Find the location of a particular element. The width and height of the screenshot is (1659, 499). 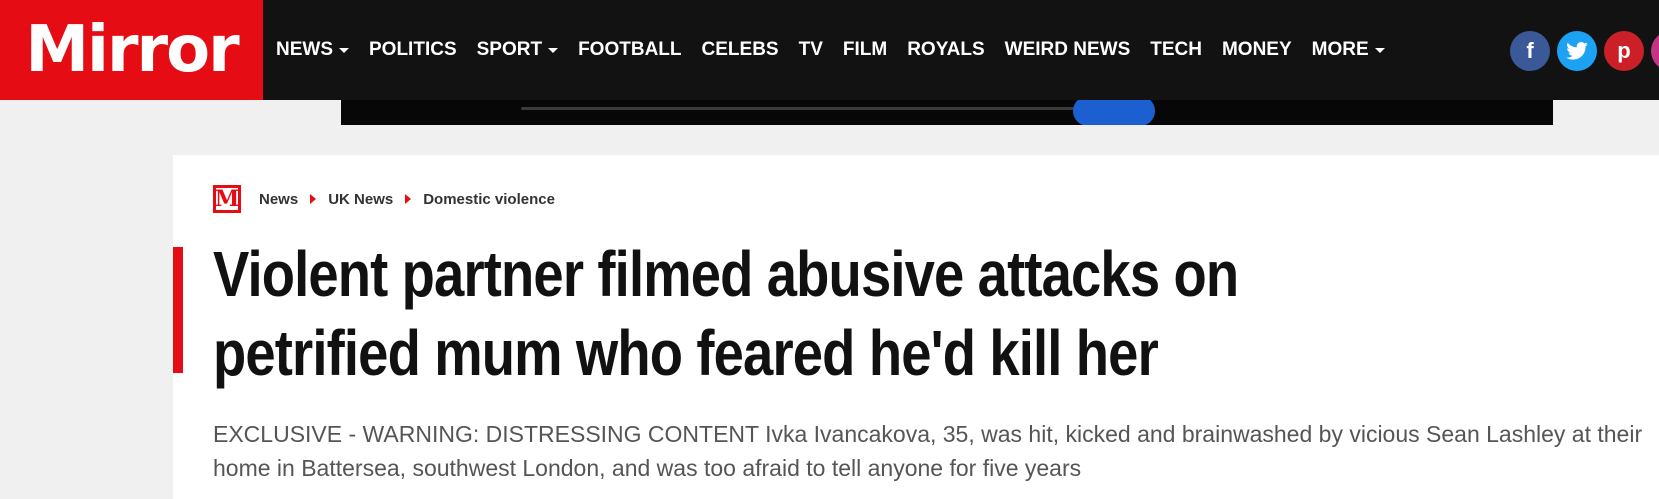

nav-item-money: MONEY is located at coordinates (1257, 50).